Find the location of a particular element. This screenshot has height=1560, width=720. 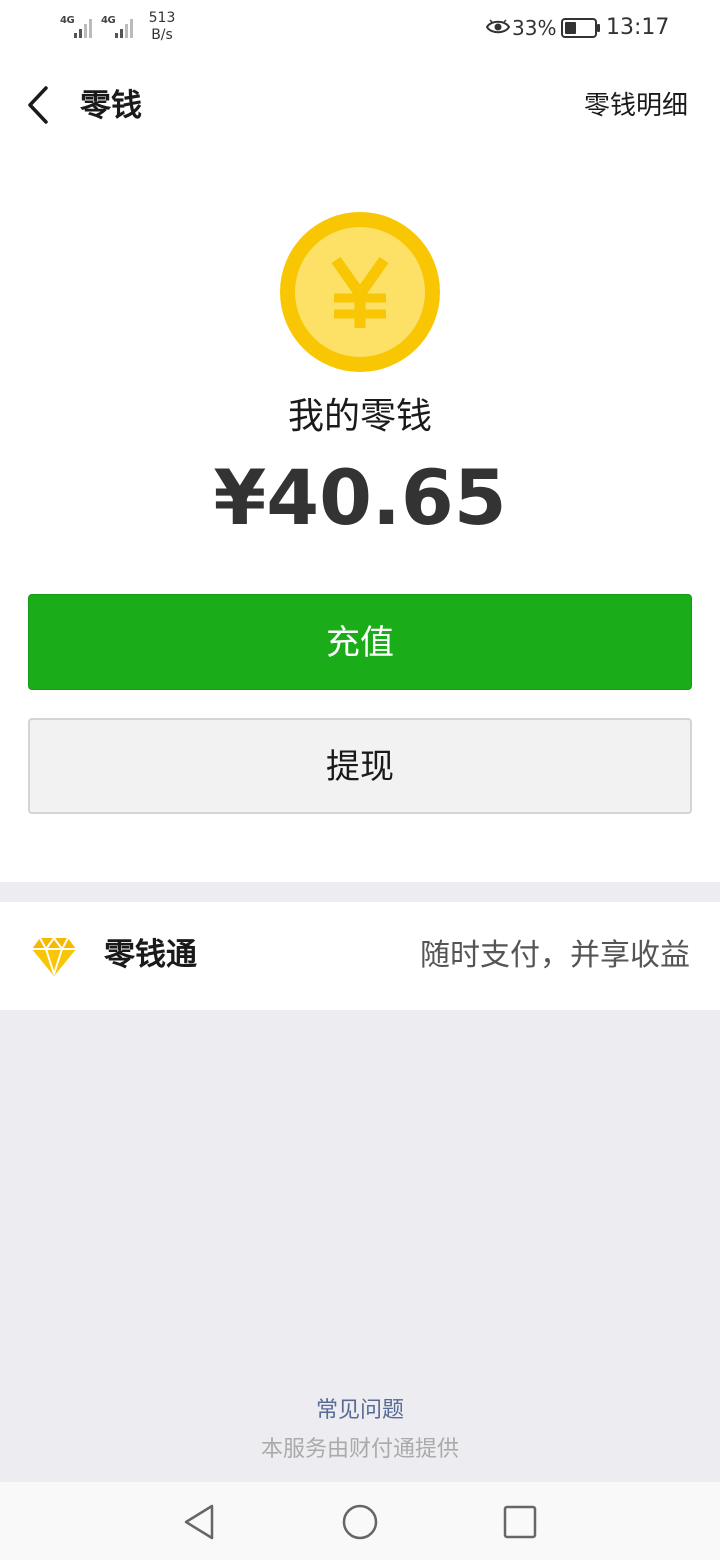

network-speed: 513 B/s is located at coordinates (162, 27).